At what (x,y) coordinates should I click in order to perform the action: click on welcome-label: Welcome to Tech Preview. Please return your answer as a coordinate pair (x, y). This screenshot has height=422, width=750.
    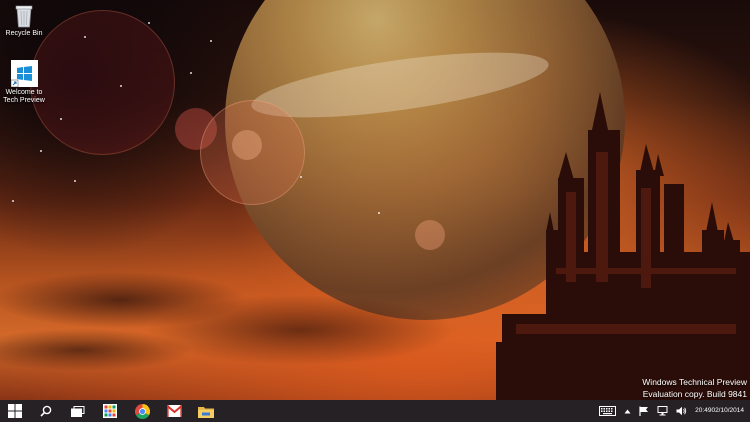
    Looking at the image, I should click on (24, 96).